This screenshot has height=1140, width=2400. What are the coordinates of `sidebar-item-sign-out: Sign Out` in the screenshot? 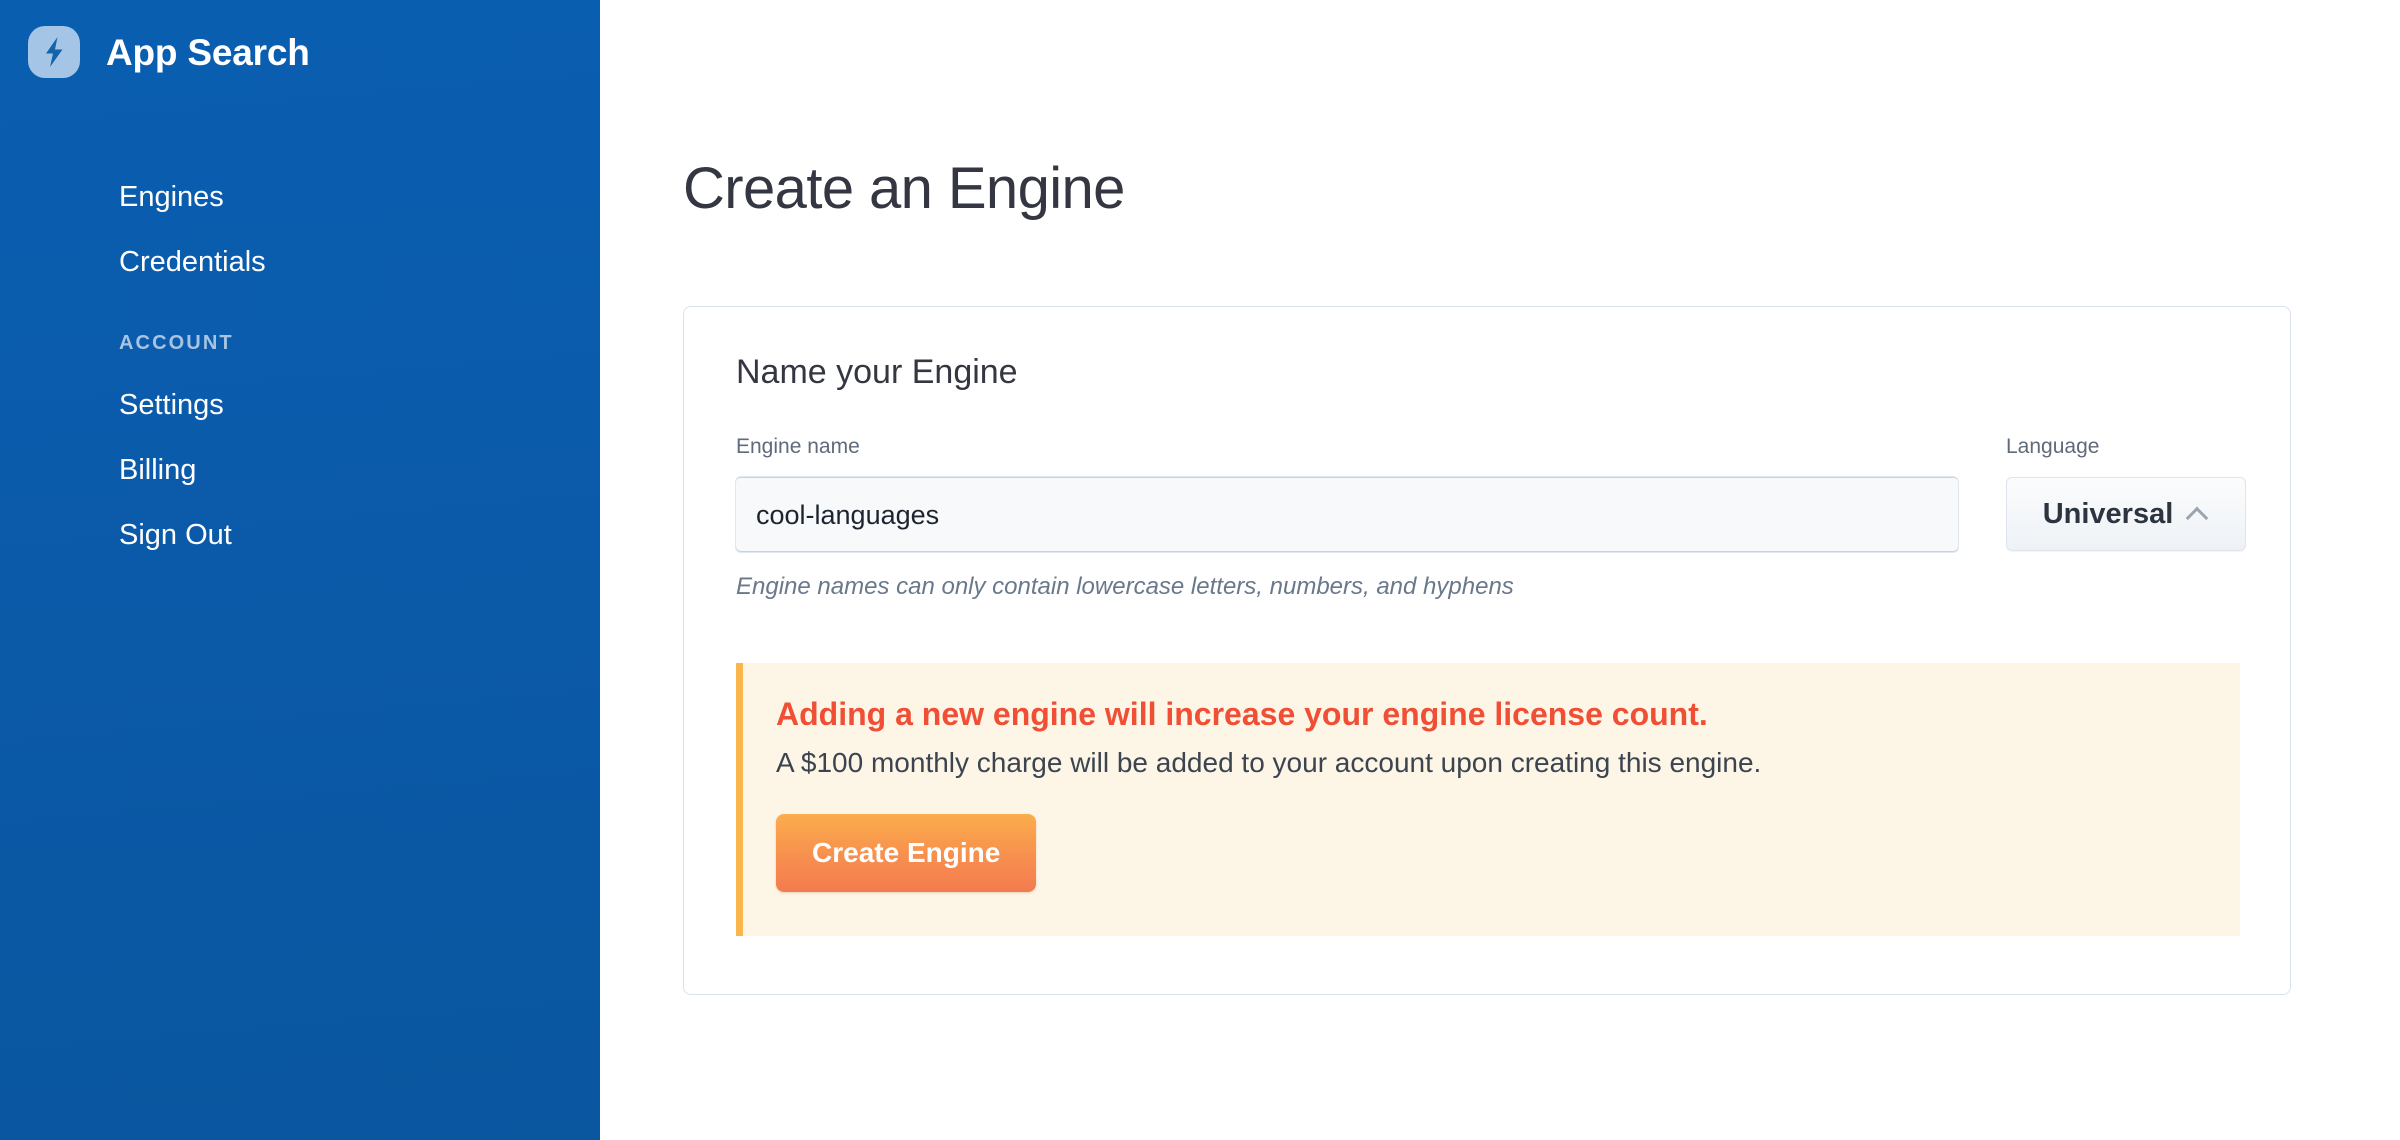 It's located at (359, 535).